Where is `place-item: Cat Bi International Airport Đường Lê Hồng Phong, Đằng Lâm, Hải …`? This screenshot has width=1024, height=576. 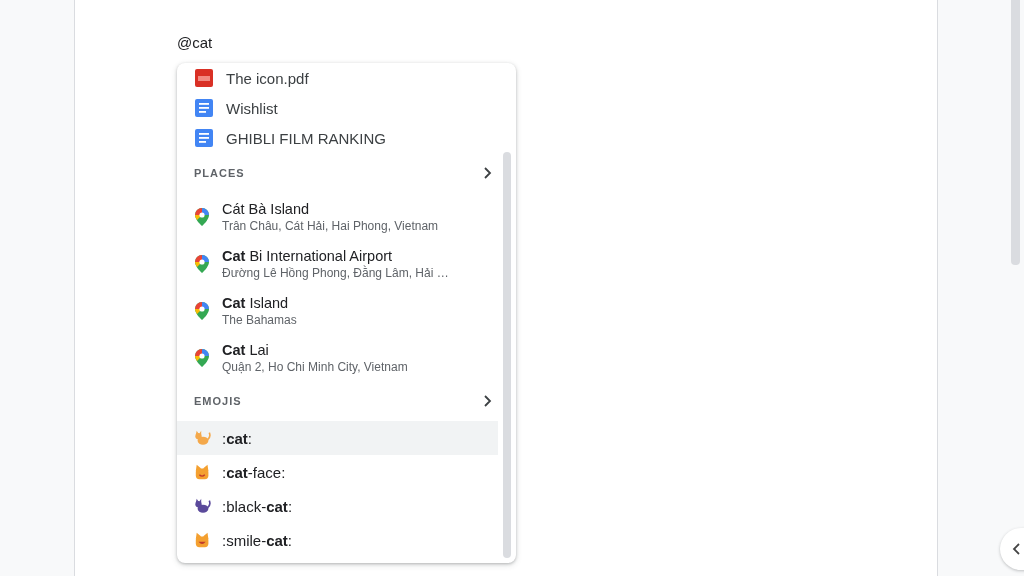
place-item: Cat Bi International Airport Đường Lê Hồng Phong, Đằng Lâm, Hải … is located at coordinates (337, 263).